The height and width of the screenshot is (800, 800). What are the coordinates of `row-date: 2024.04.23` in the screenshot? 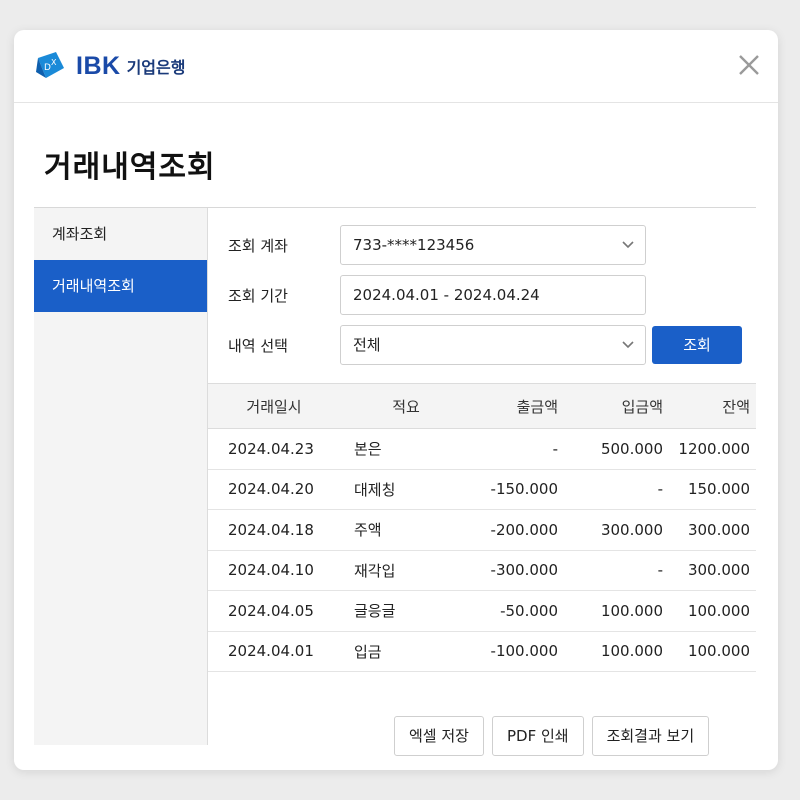 It's located at (271, 448).